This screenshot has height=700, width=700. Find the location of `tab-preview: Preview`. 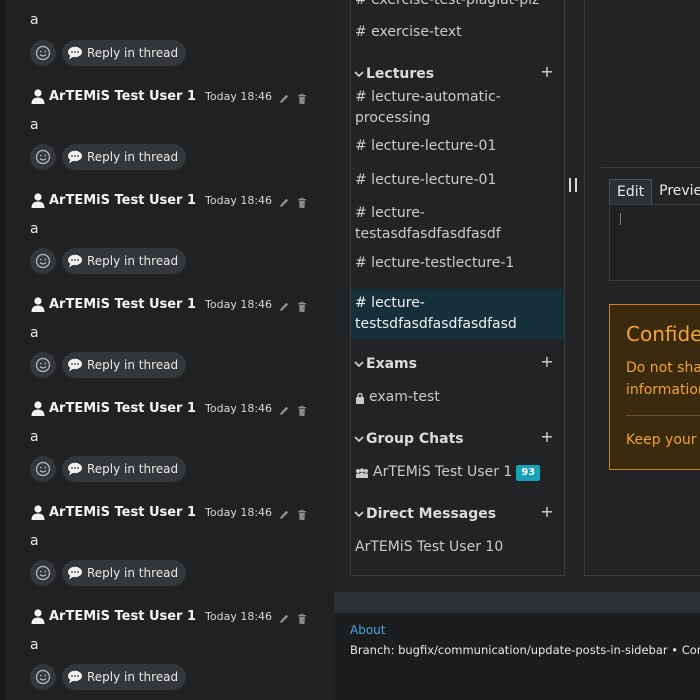

tab-preview: Preview is located at coordinates (676, 191).